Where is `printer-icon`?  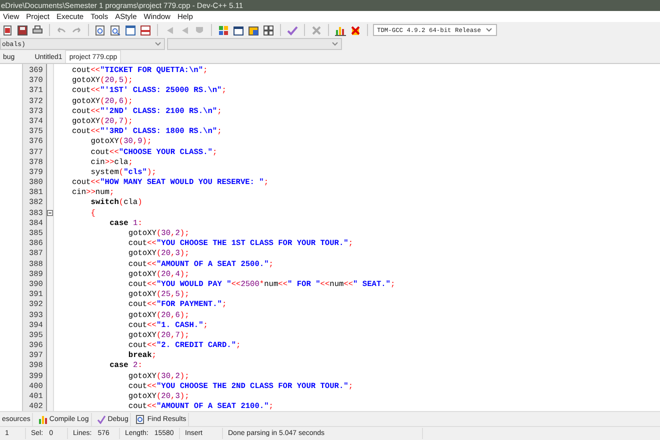
printer-icon is located at coordinates (37, 30).